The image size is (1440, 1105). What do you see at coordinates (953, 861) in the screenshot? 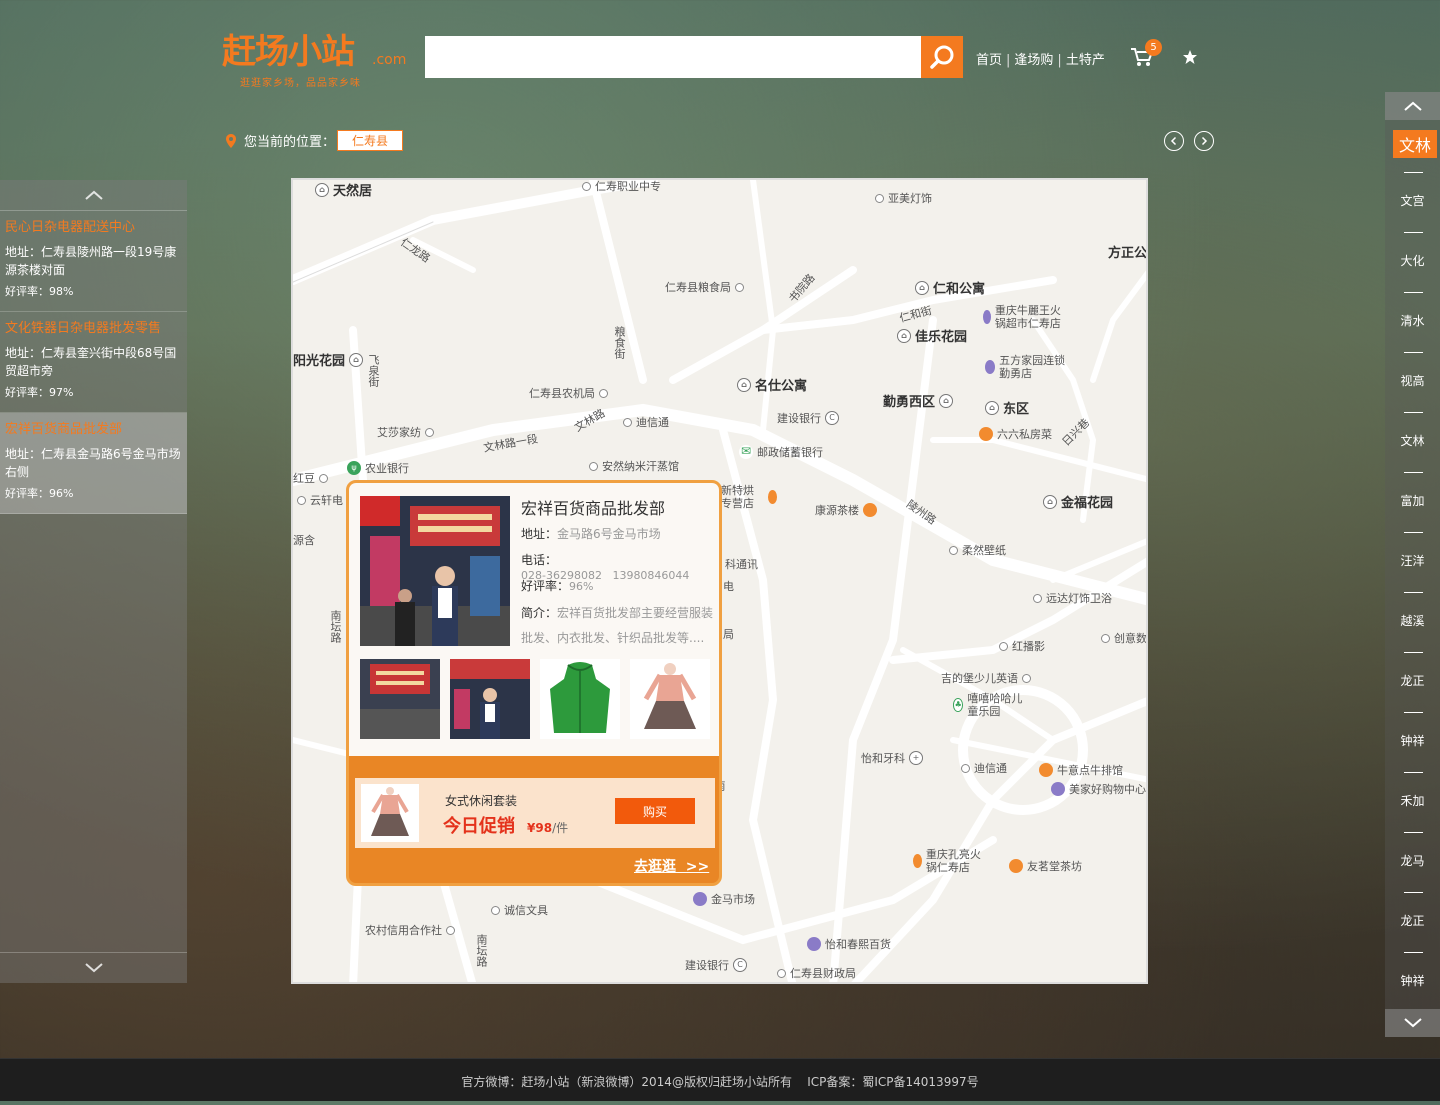
I see `poi-label: 重庆孔亮火锅仁寿店` at bounding box center [953, 861].